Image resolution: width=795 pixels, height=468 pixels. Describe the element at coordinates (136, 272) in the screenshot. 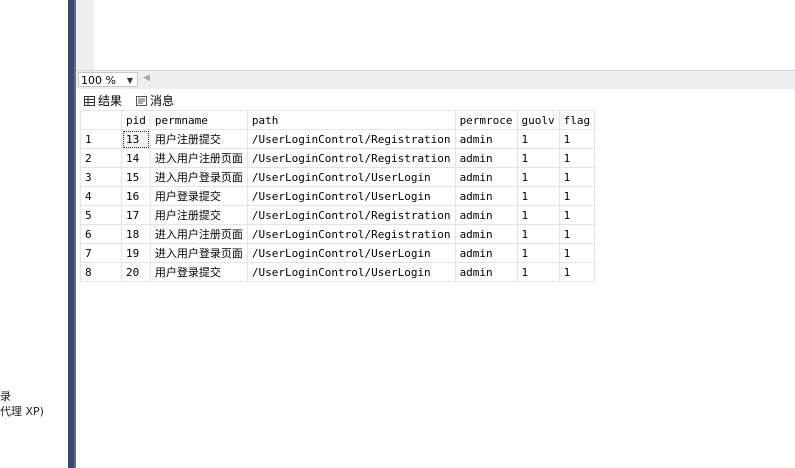

I see `cell-pid: 20` at that location.